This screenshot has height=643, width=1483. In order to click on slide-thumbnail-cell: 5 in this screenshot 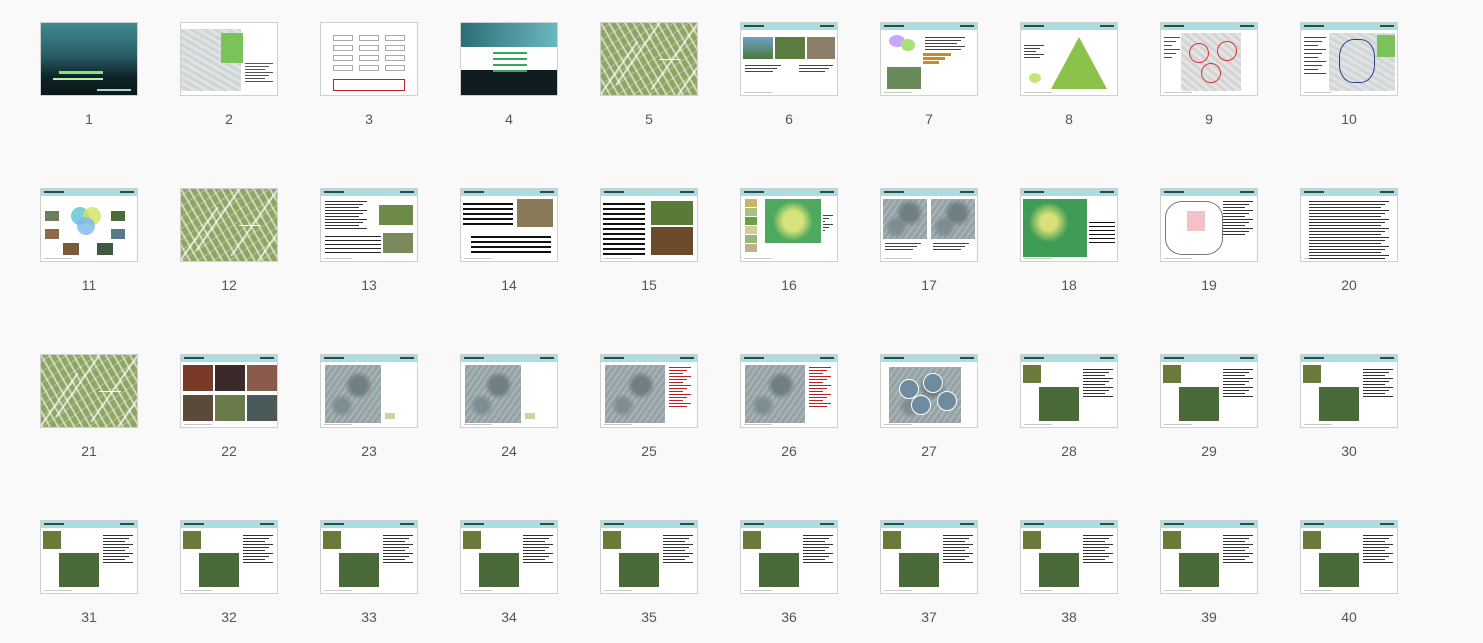, I will do `click(649, 74)`.